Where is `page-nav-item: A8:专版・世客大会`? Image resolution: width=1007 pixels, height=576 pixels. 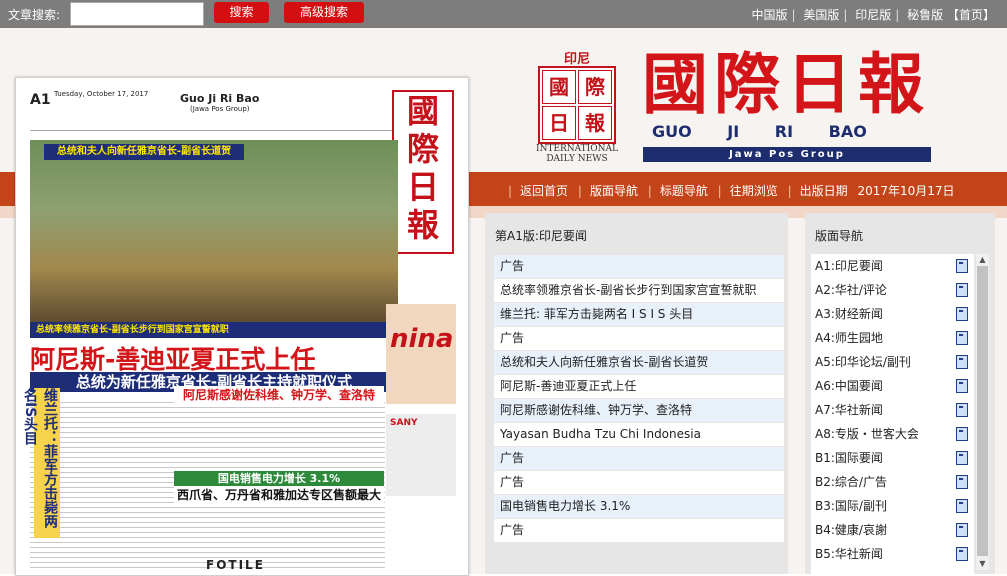 page-nav-item: A8:专版・世客大会 is located at coordinates (892, 434).